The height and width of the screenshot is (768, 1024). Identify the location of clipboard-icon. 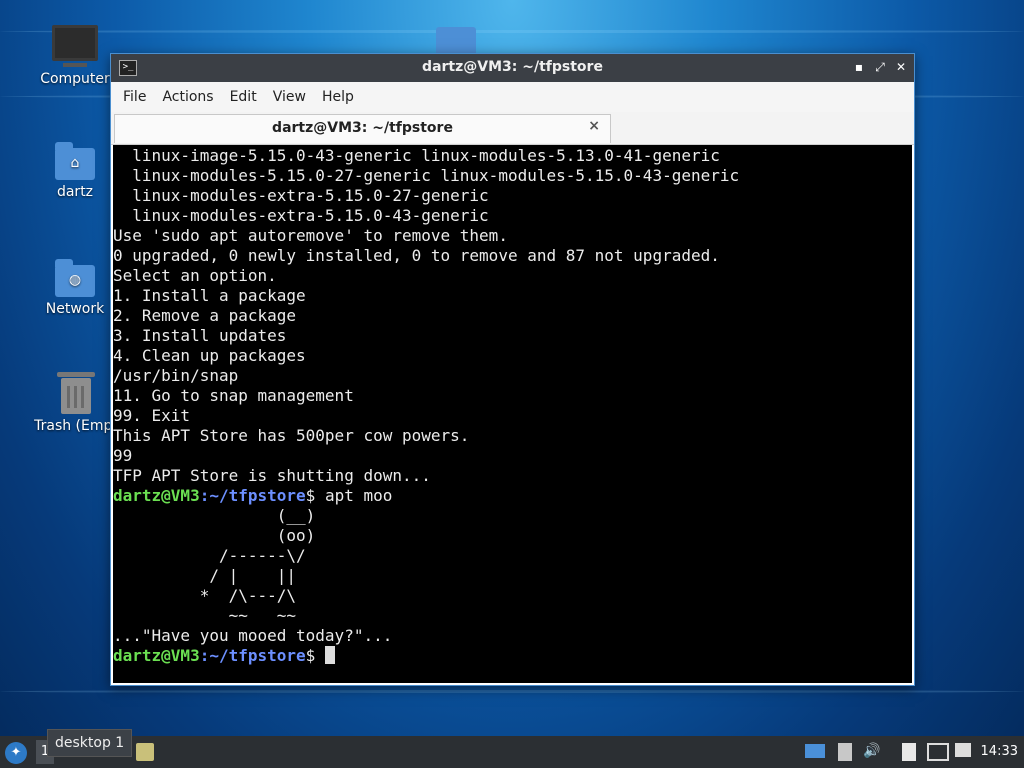
(845, 752).